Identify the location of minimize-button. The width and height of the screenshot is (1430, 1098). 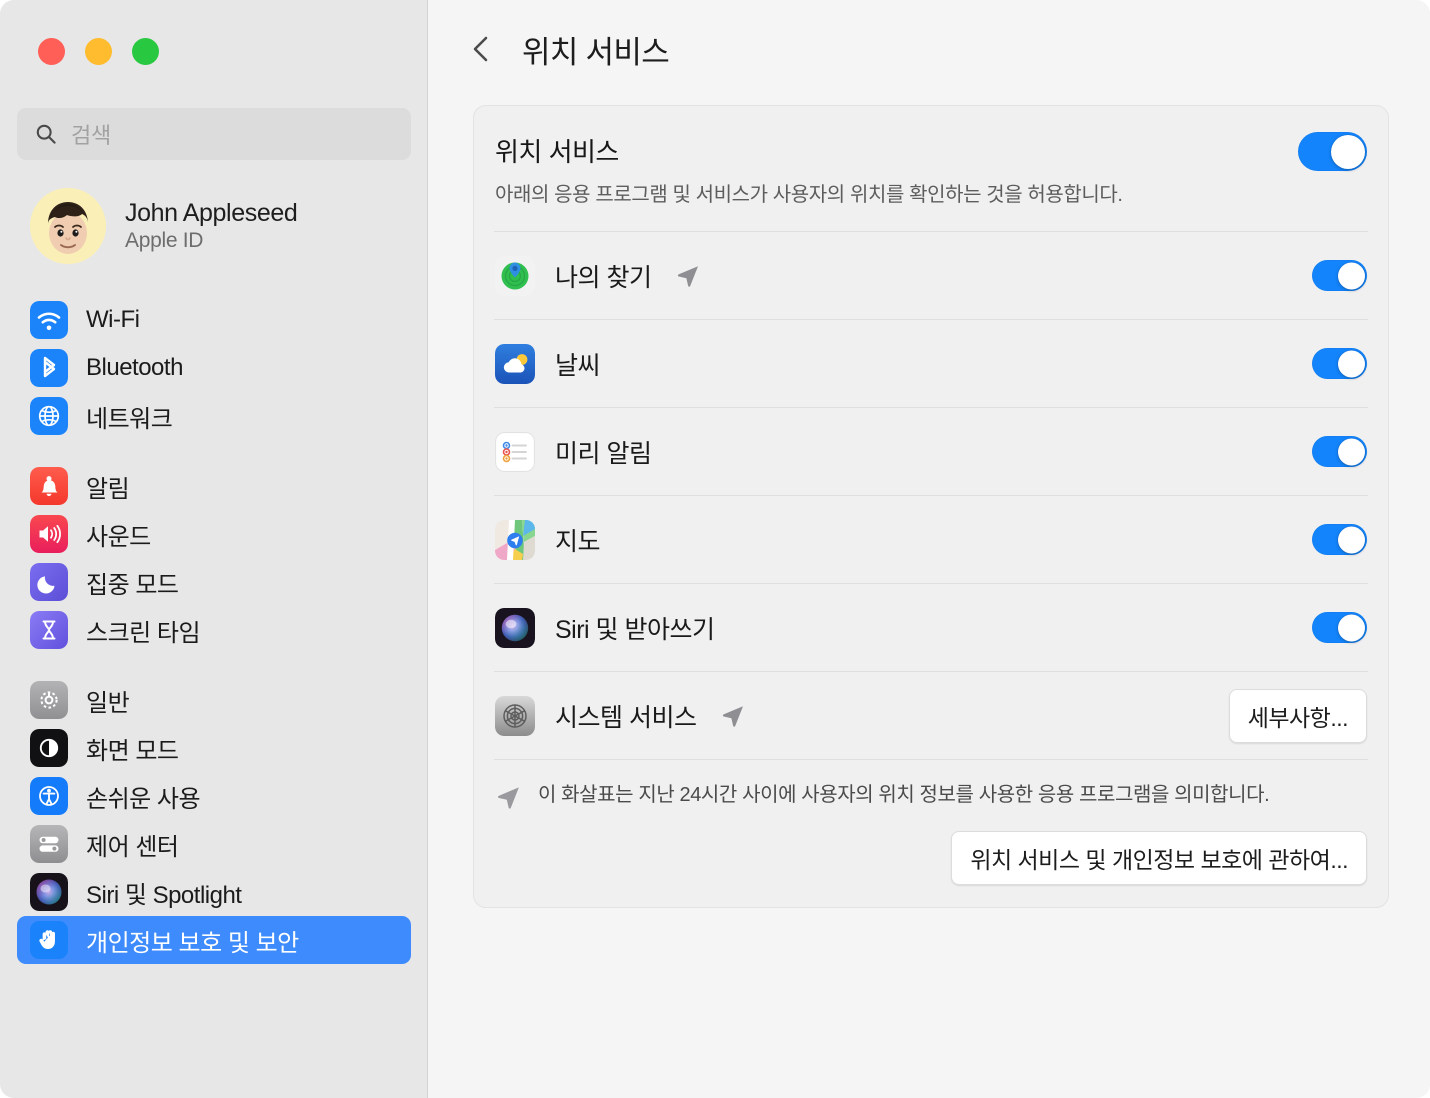
(98, 51).